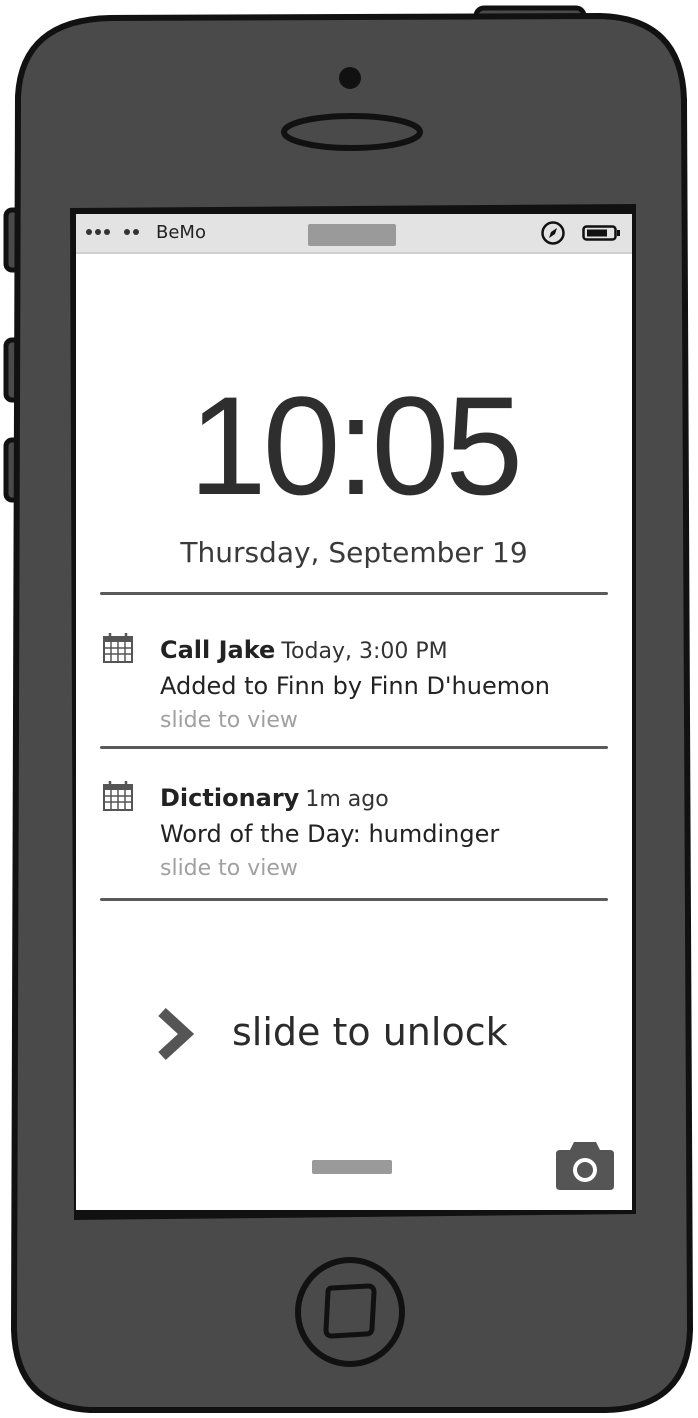 The width and height of the screenshot is (698, 1418). I want to click on carrier-label: BeMo, so click(181, 232).